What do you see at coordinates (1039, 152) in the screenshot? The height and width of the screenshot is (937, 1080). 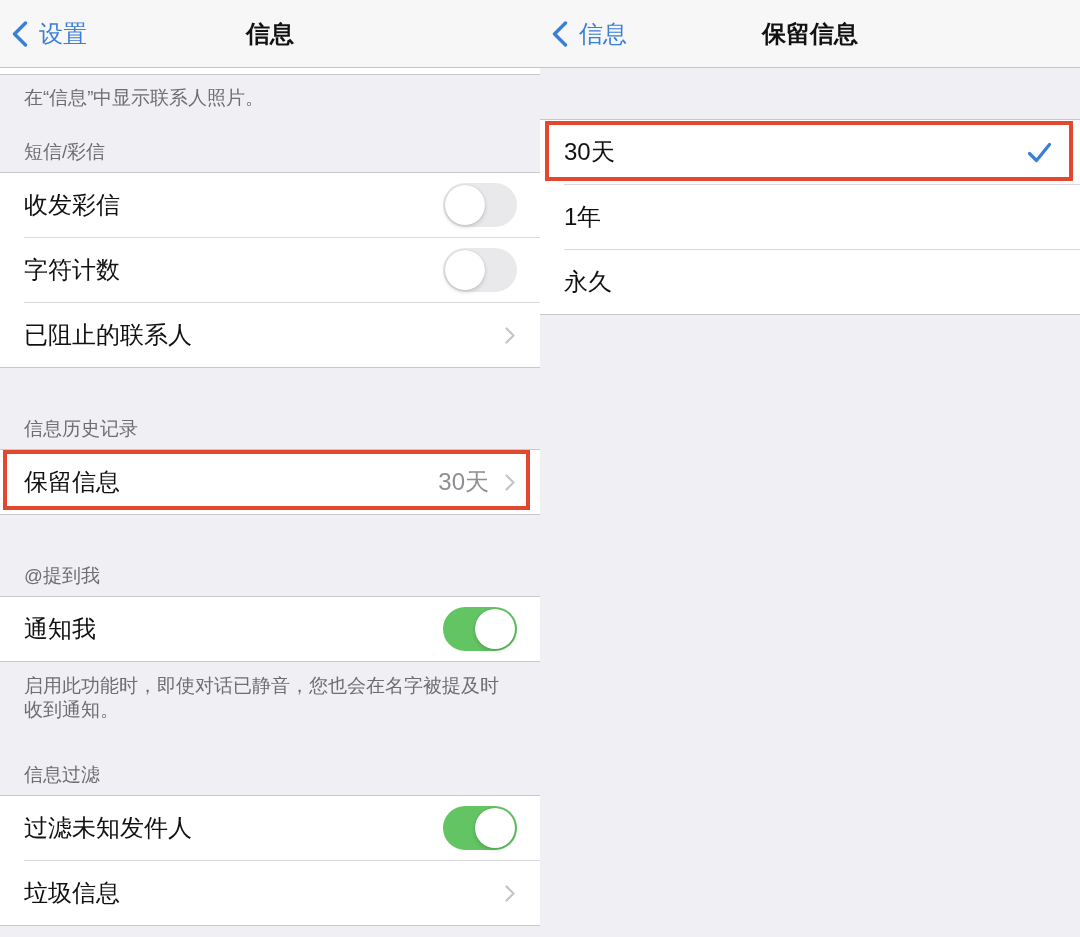 I see `checkmark-icon` at bounding box center [1039, 152].